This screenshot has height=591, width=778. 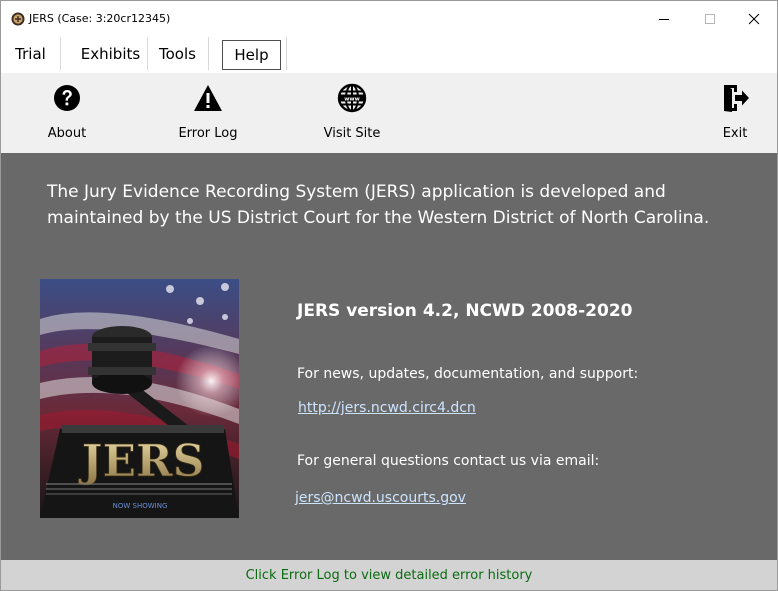 I want to click on minimize-icon, so click(x=664, y=19).